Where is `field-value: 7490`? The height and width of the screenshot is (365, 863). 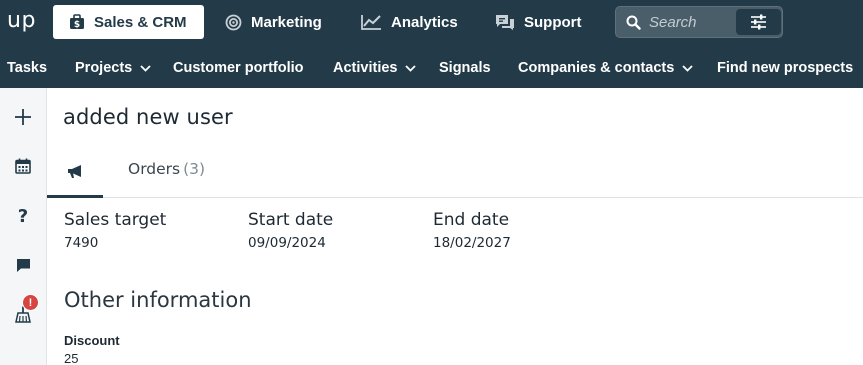
field-value: 7490 is located at coordinates (81, 243).